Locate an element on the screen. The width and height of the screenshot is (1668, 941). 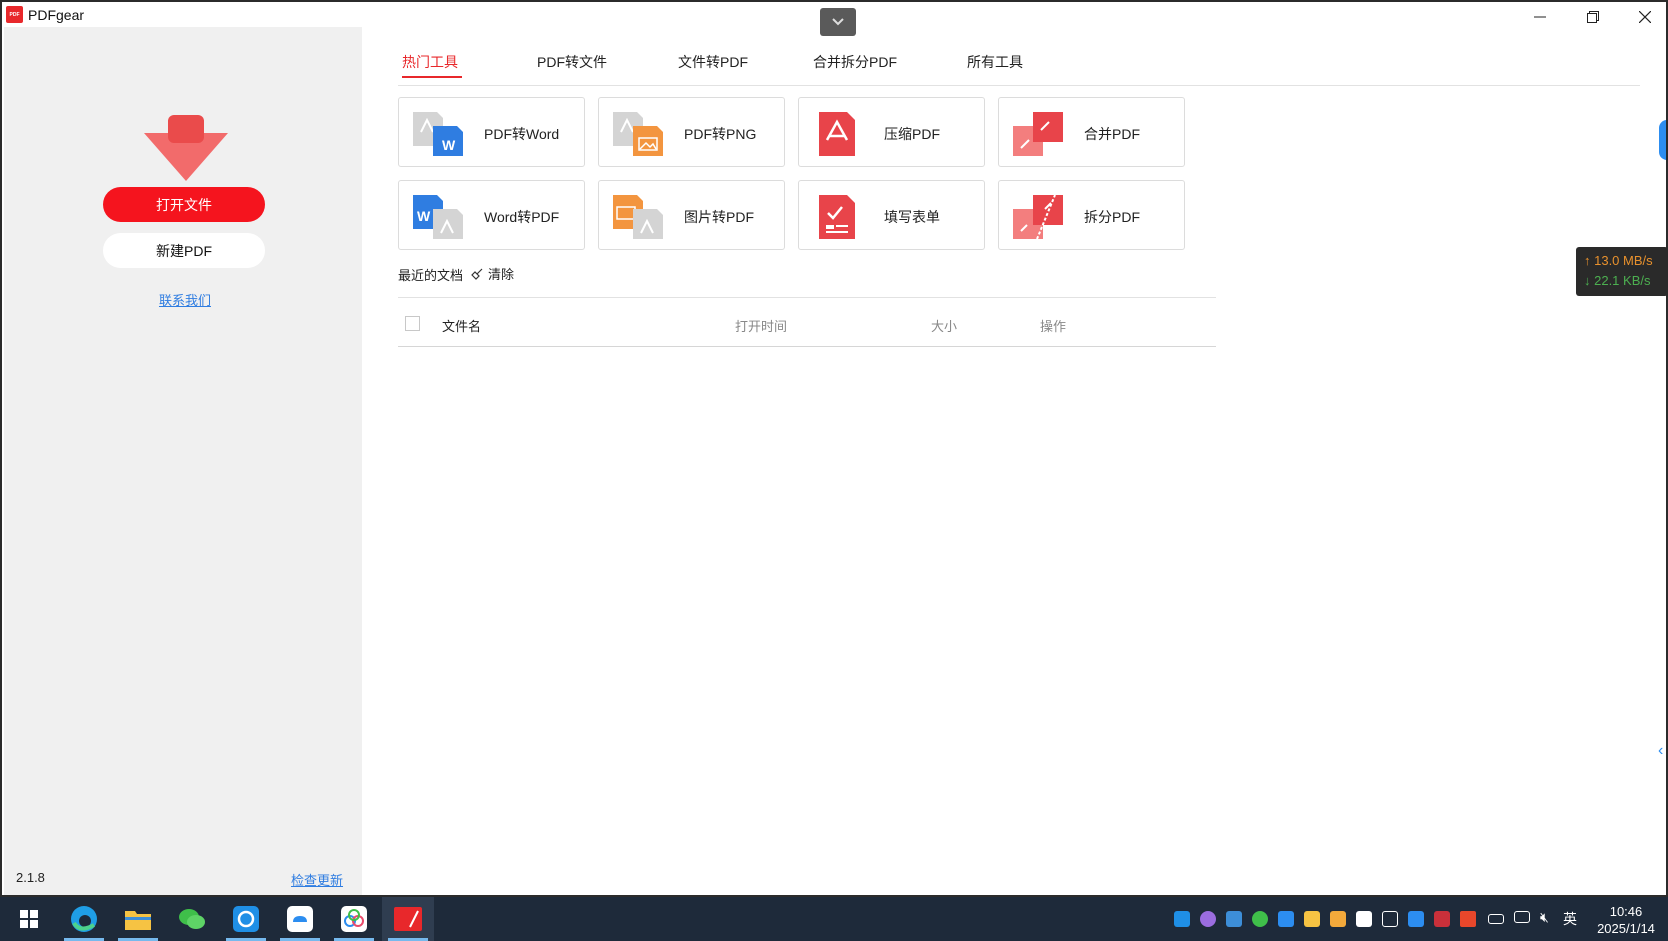
chevron-down-icon is located at coordinates (838, 22).